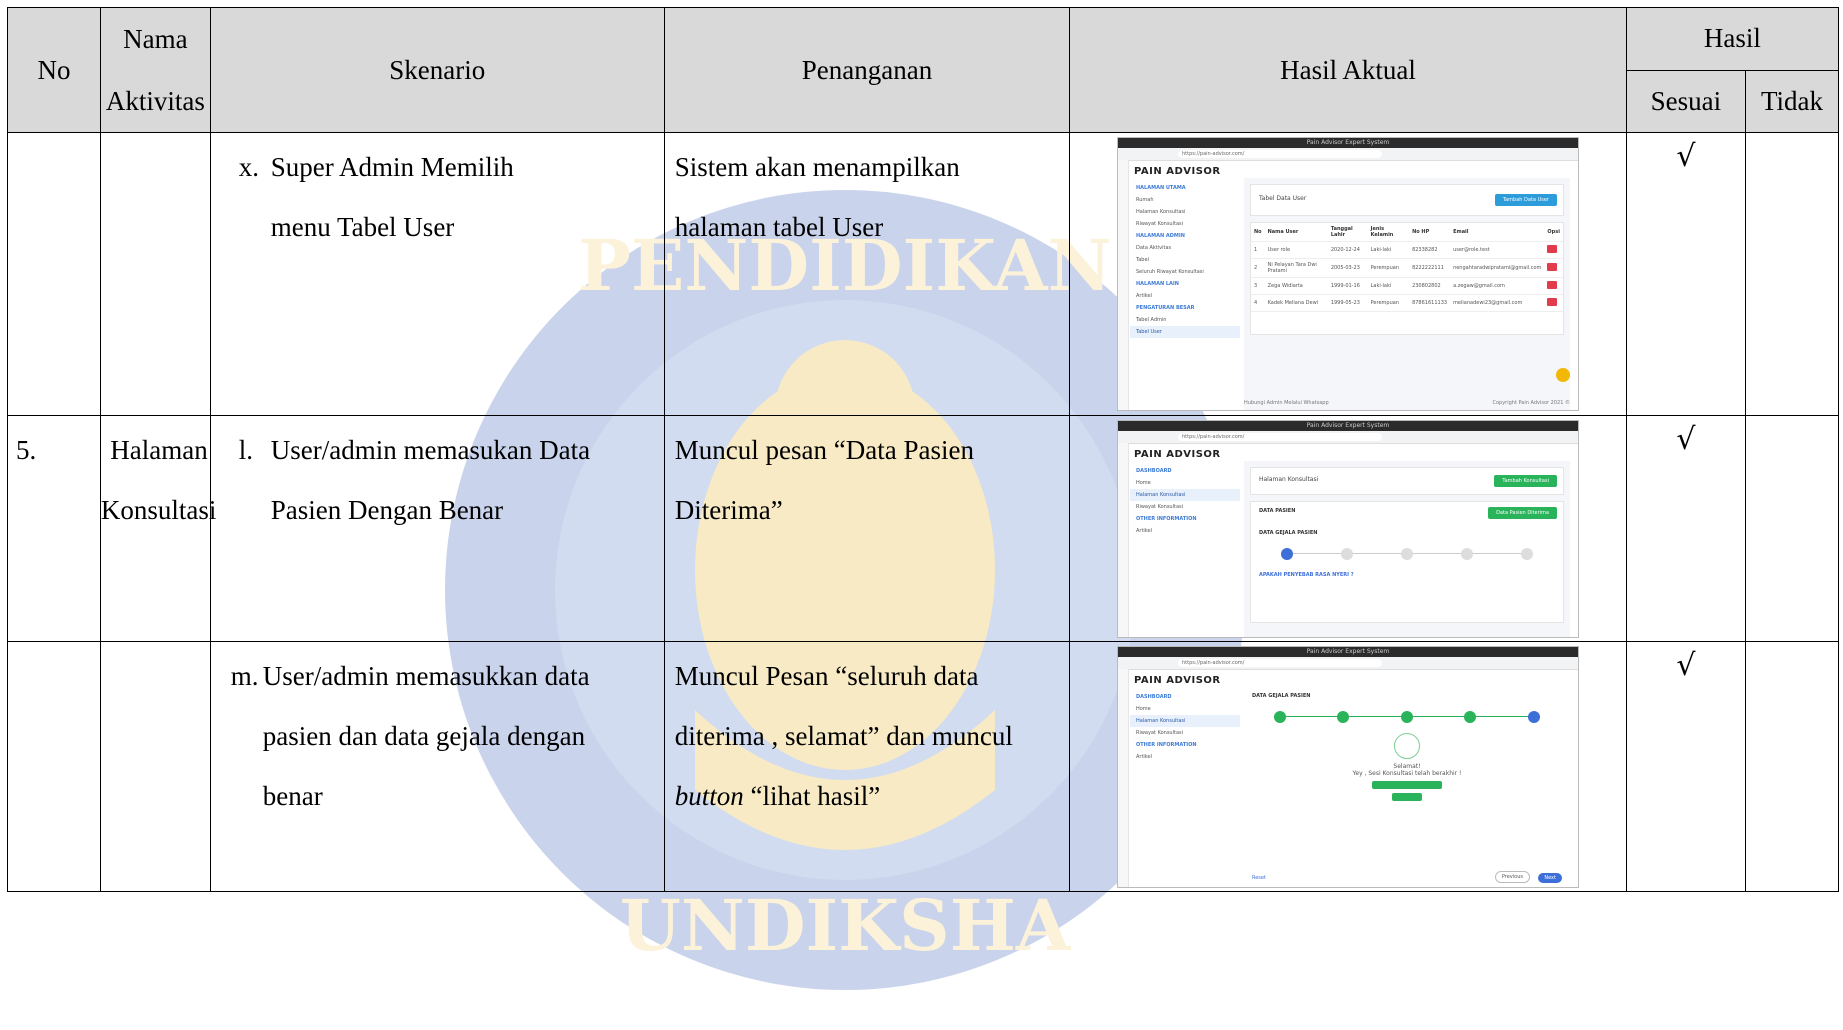 This screenshot has width=1843, height=1030. Describe the element at coordinates (1406, 785) in the screenshot. I see `all-accepted-banner` at that location.